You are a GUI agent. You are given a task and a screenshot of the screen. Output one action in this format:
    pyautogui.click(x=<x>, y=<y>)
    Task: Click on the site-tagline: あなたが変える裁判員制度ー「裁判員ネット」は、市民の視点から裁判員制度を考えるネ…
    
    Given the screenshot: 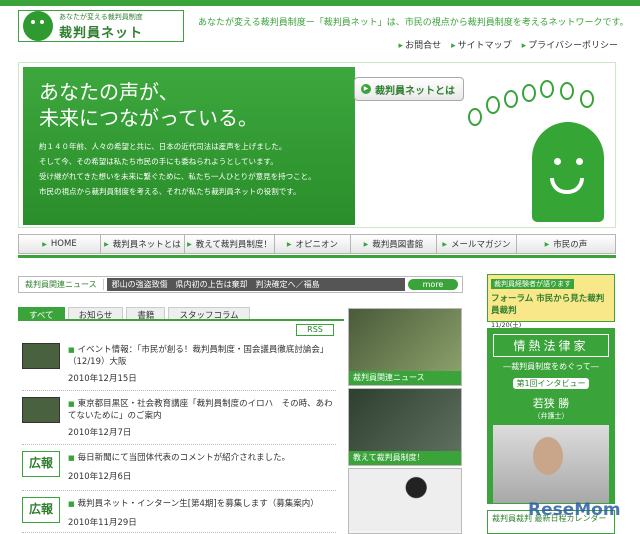 What is the action you would take?
    pyautogui.click(x=413, y=23)
    